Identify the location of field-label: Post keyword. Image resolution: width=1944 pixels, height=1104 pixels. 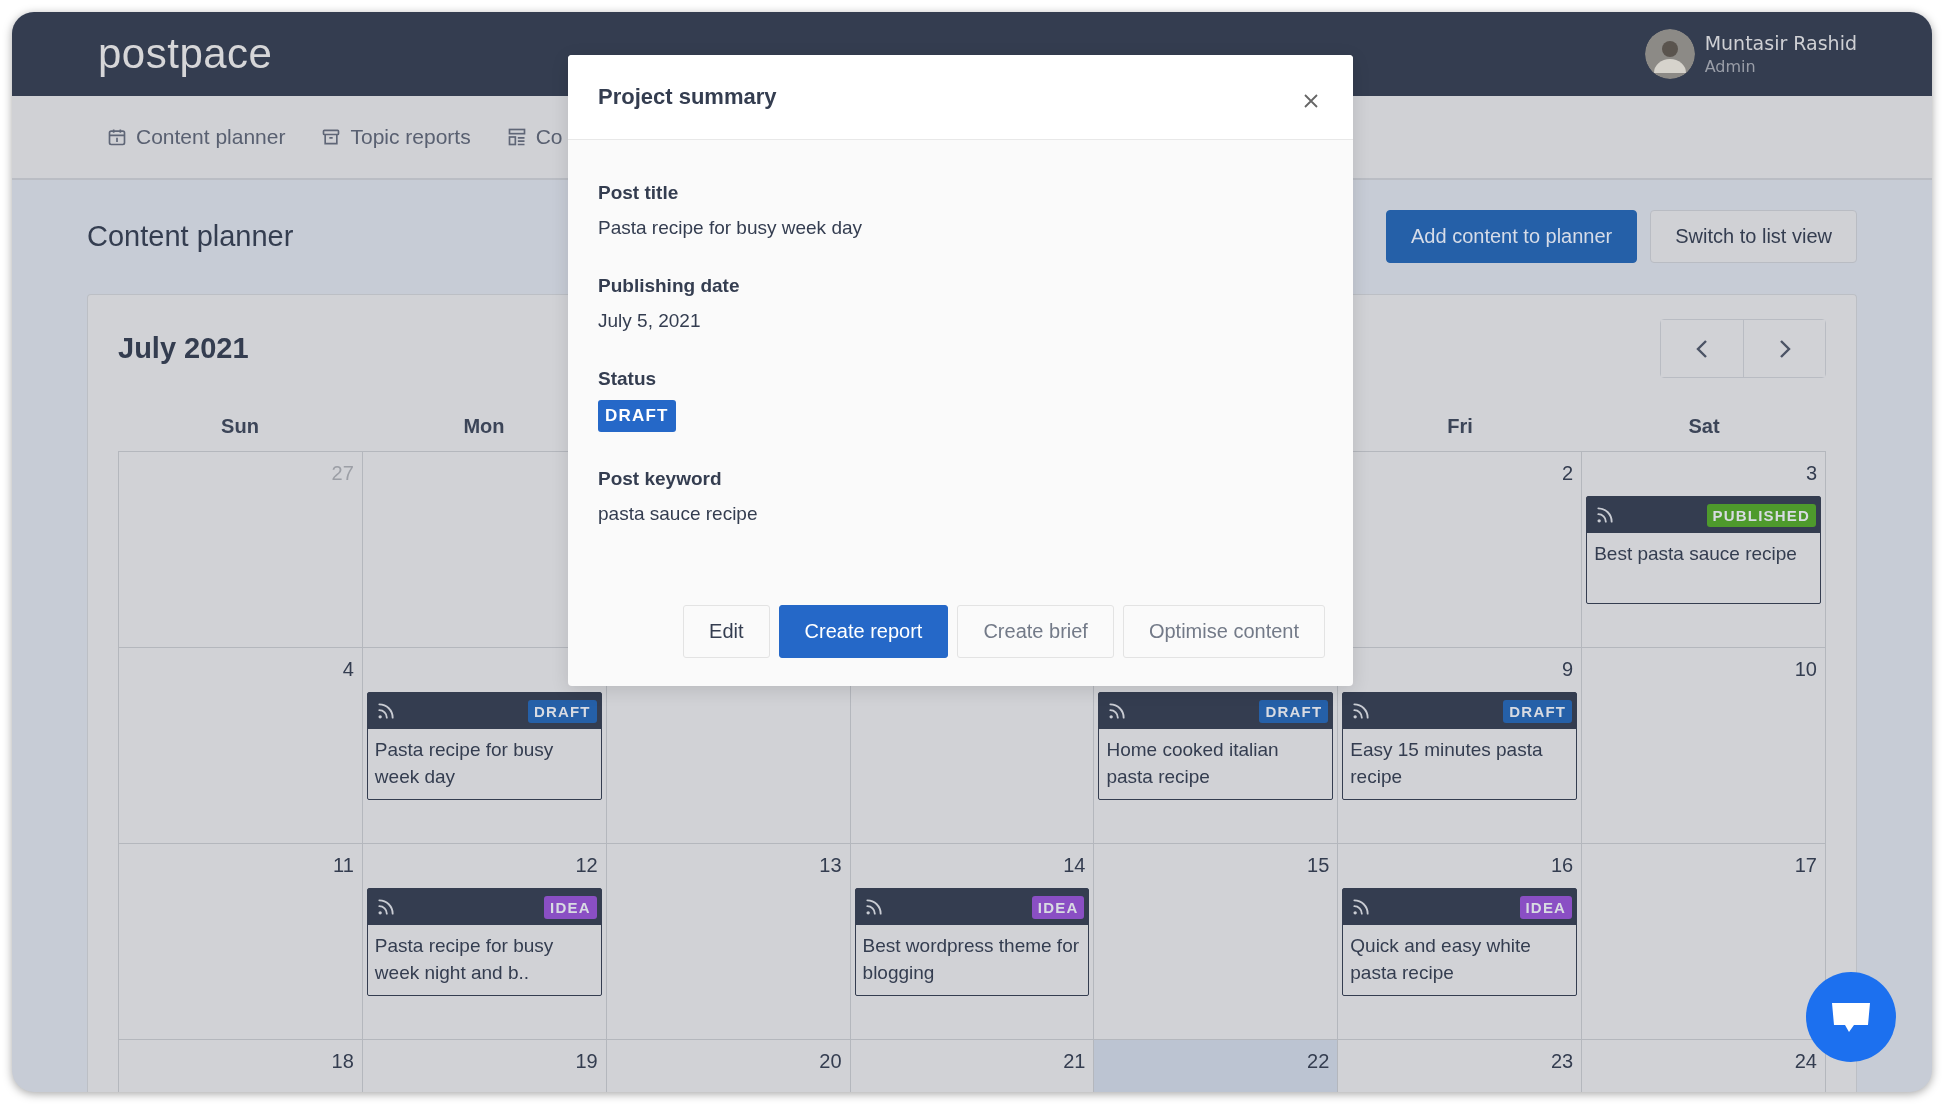
(660, 479).